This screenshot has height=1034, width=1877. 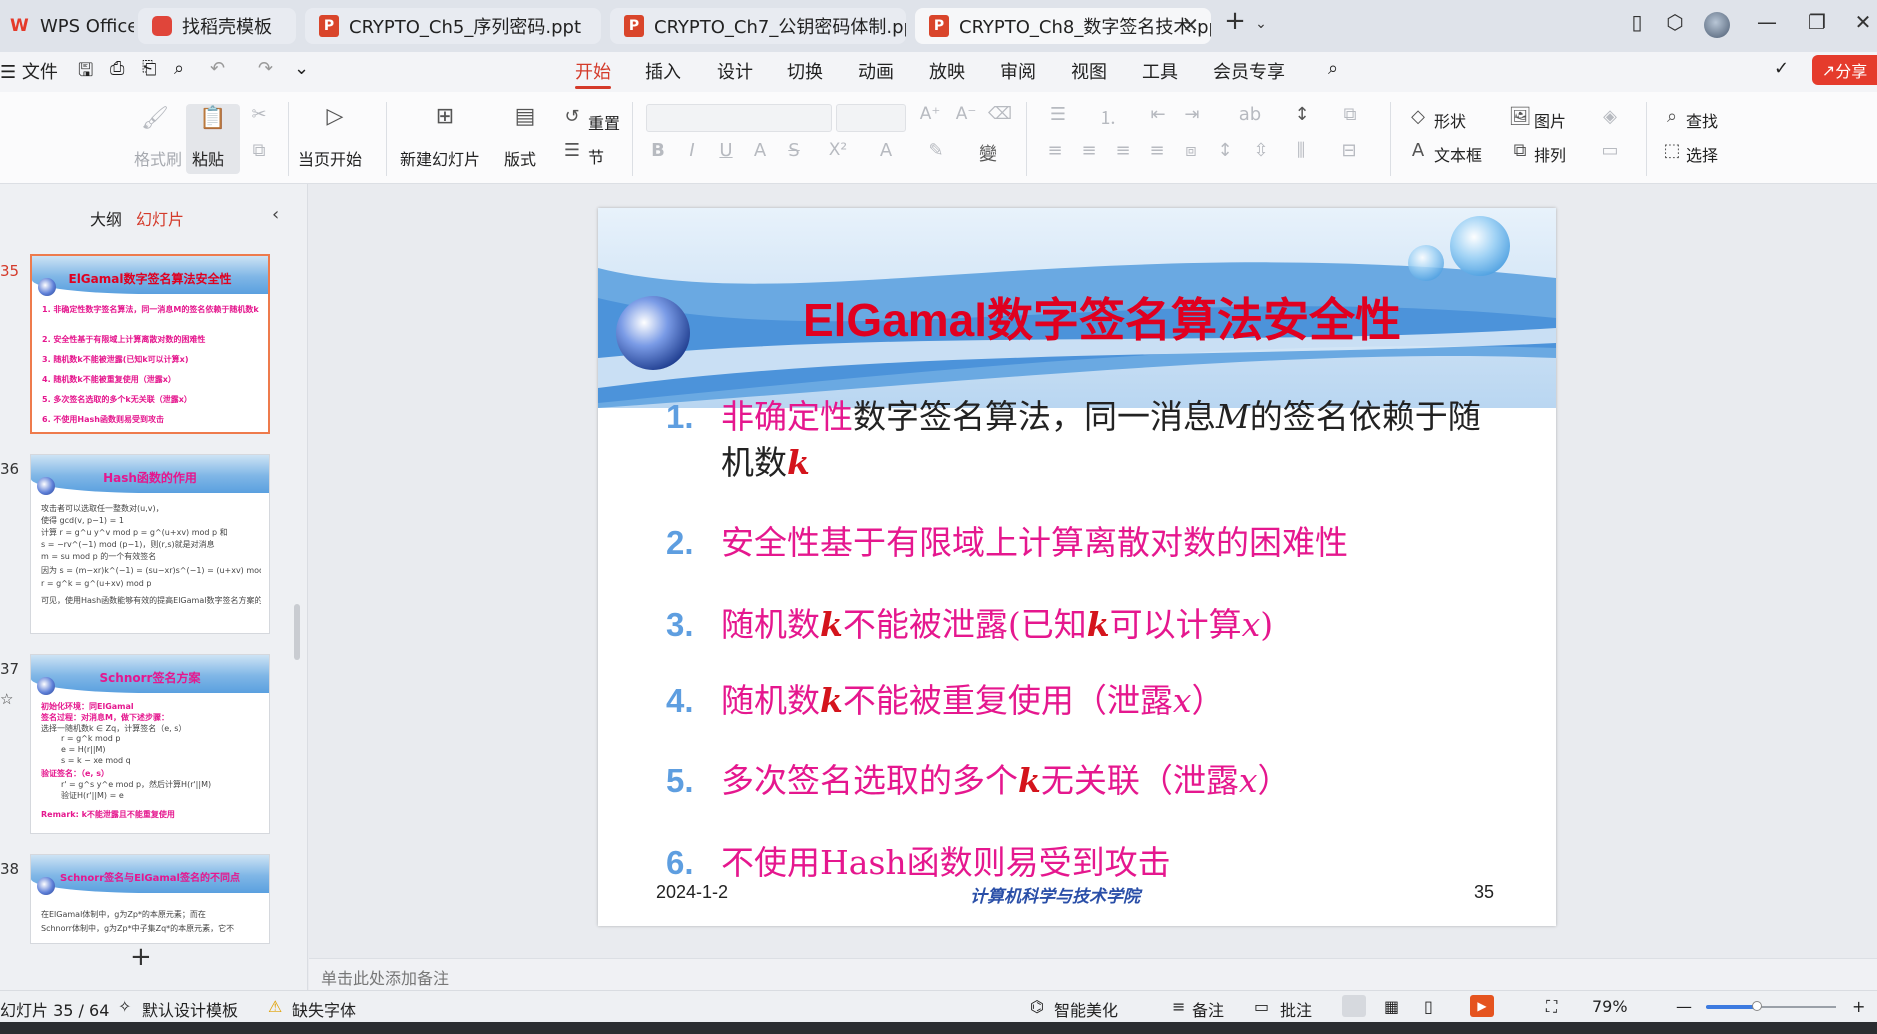 What do you see at coordinates (453, 26) in the screenshot?
I see `tab-ch5: P CRYPTO_Ch5_序列密码.ppt` at bounding box center [453, 26].